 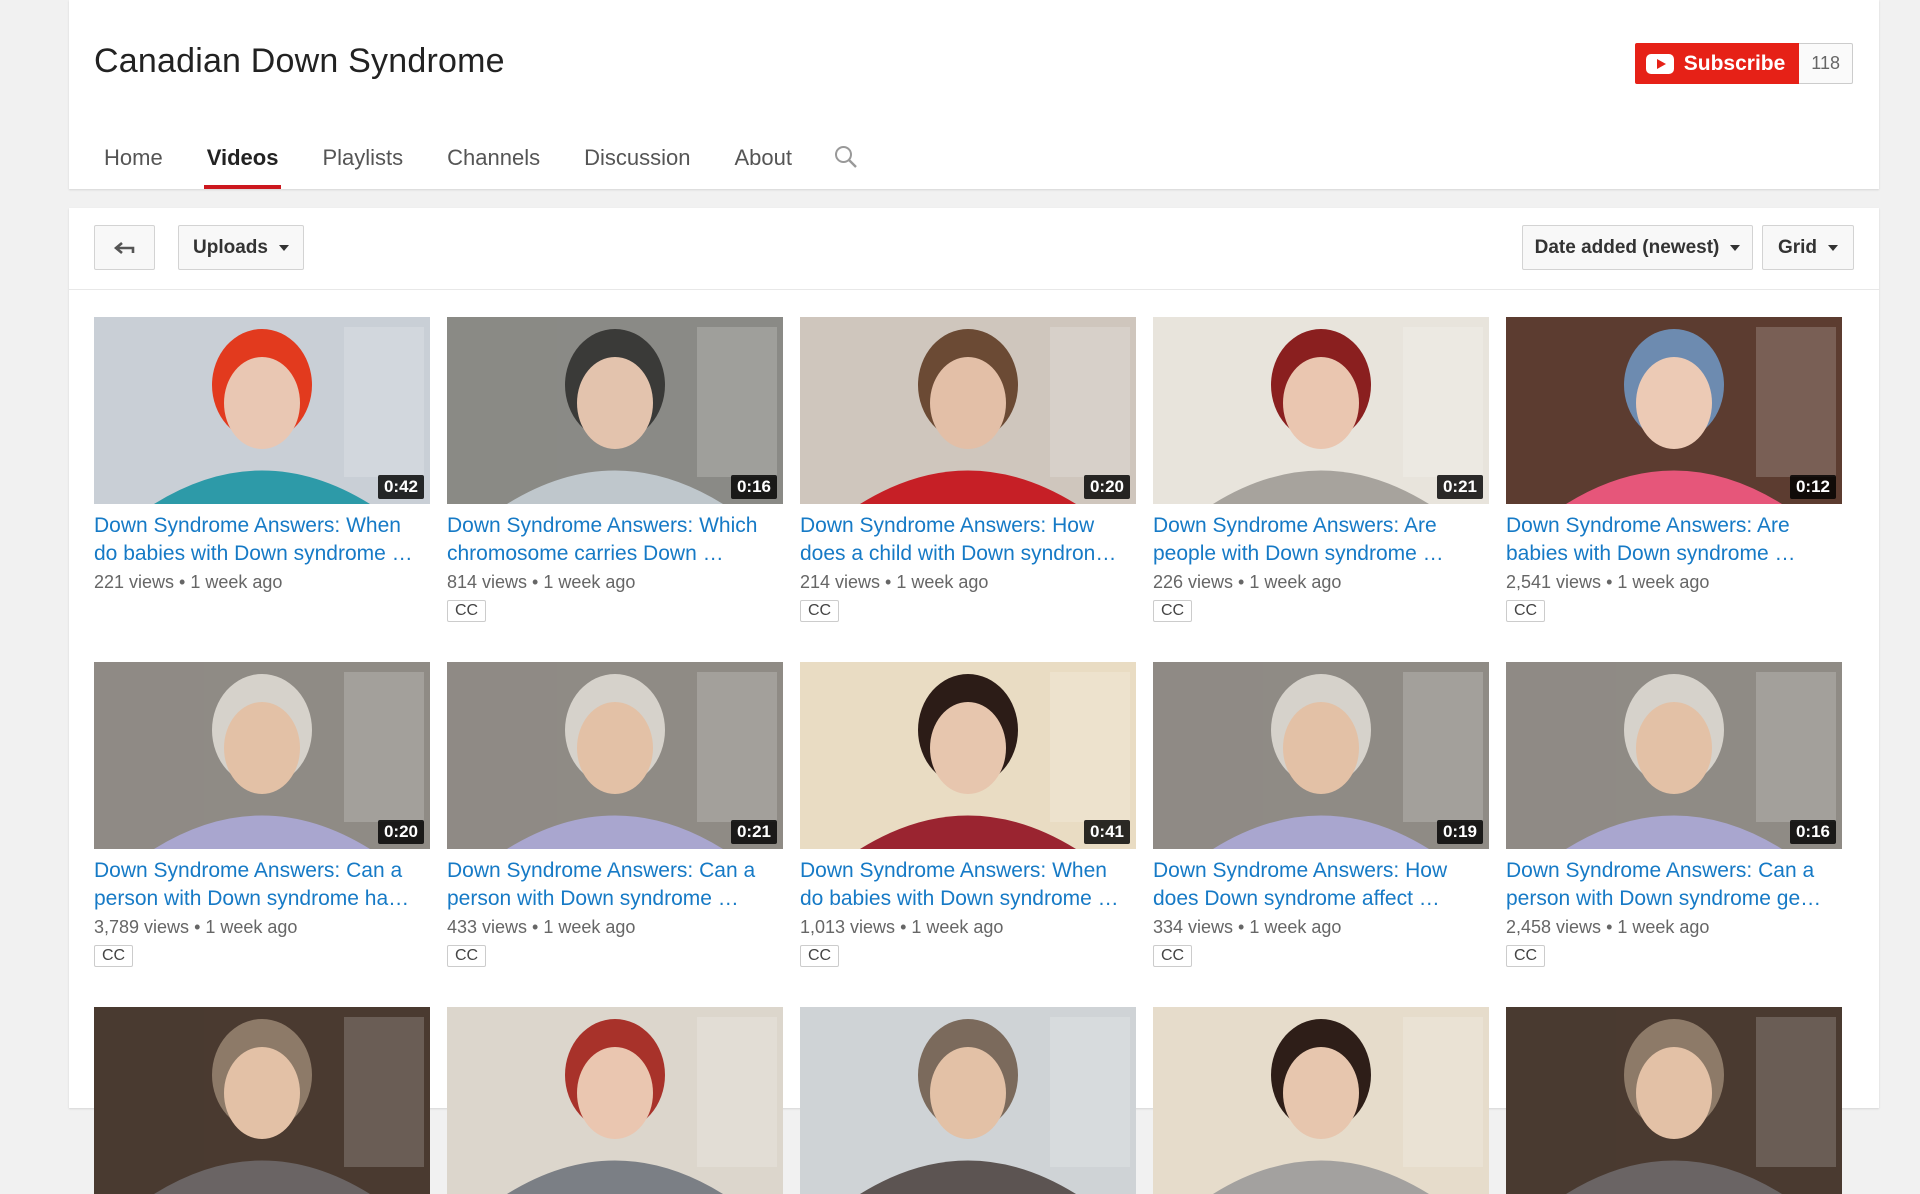 I want to click on video-views: 214 views, so click(x=840, y=582).